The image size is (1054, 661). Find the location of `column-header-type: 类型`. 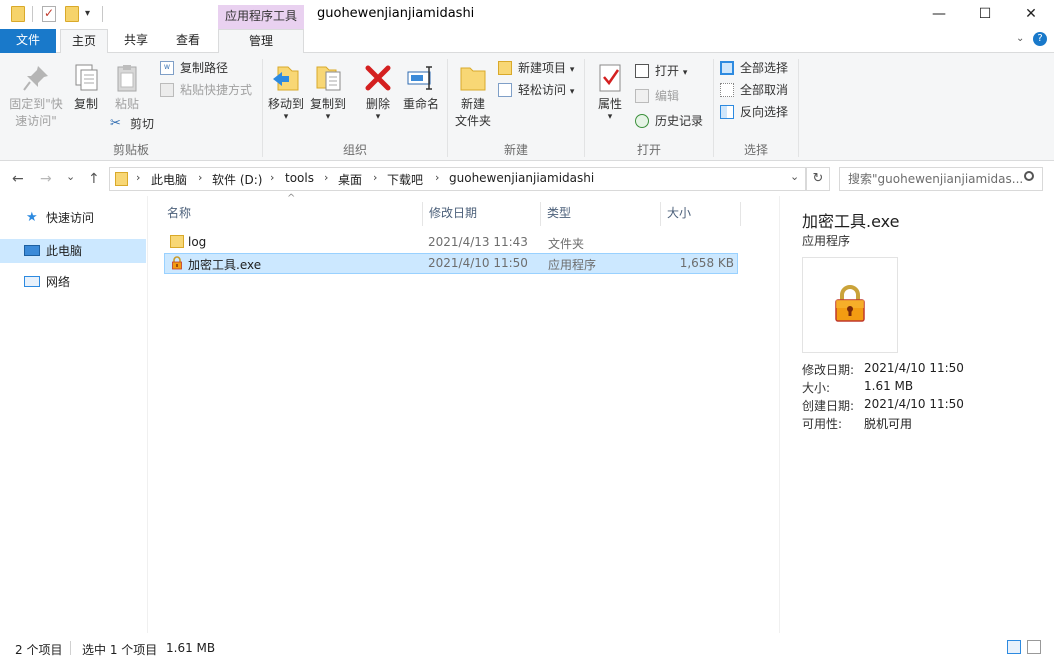

column-header-type: 类型 is located at coordinates (601, 214).